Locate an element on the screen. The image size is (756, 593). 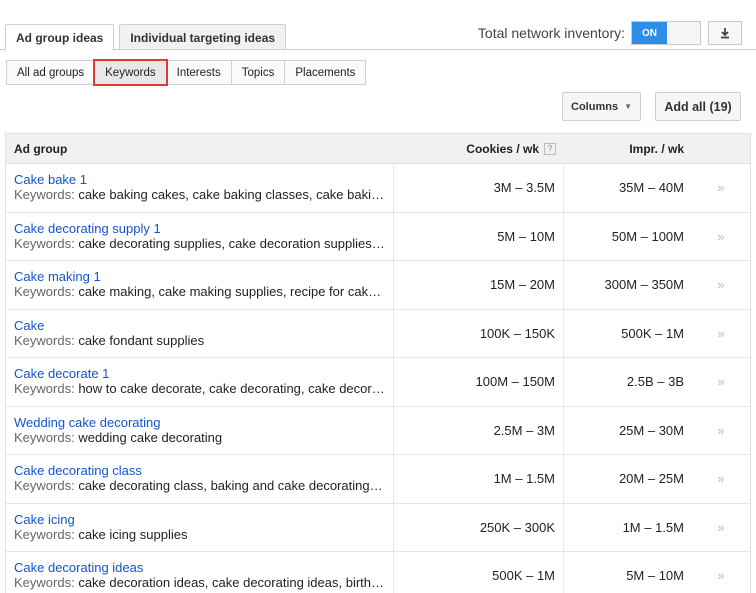
impressions-cell: 20M – 25M is located at coordinates (651, 479).